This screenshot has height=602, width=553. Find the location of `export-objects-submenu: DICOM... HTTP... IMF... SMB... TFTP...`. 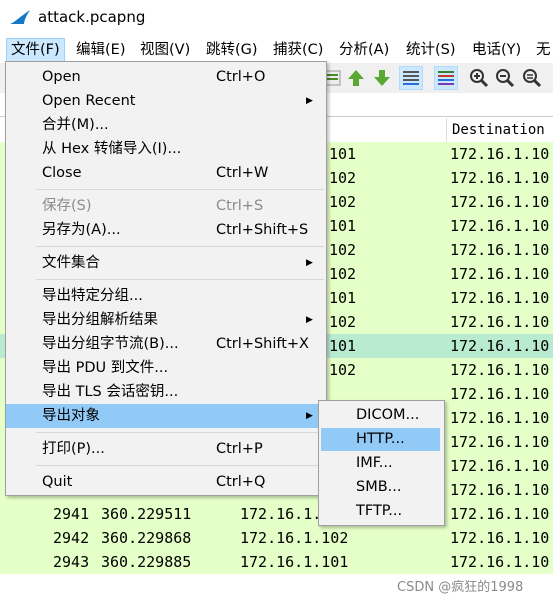

export-objects-submenu: DICOM... HTTP... IMF... SMB... TFTP... is located at coordinates (381, 463).